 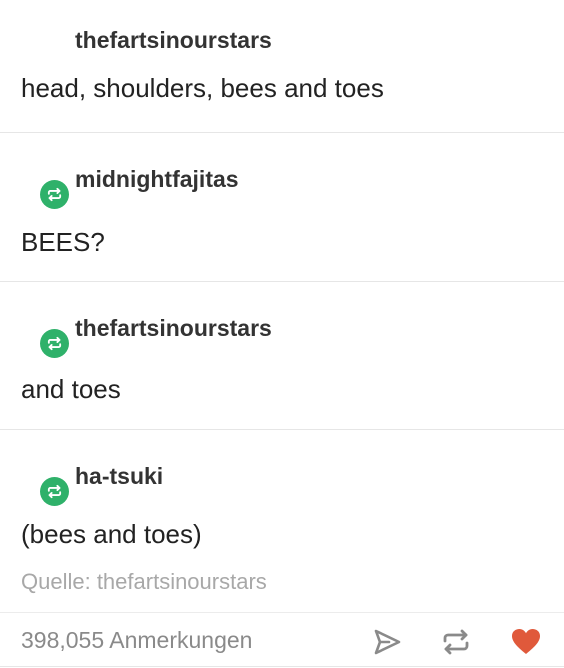 I want to click on share-button, so click(x=387, y=642).